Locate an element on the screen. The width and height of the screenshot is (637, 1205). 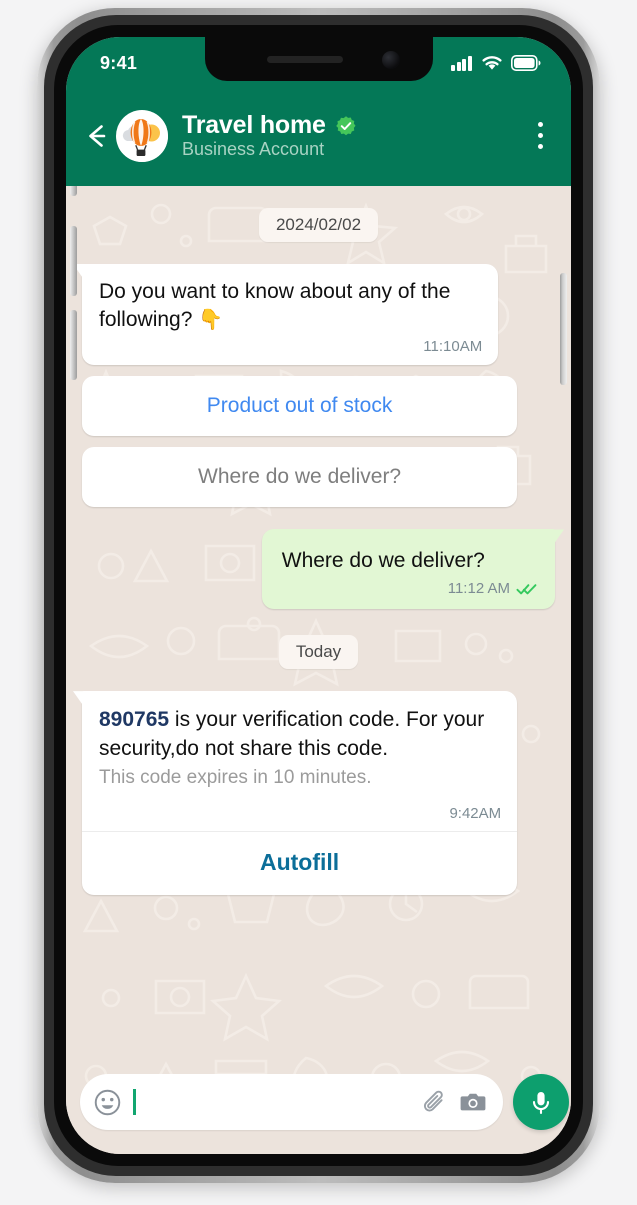
quick-reply-row: Where do we deliver? is located at coordinates (318, 477).